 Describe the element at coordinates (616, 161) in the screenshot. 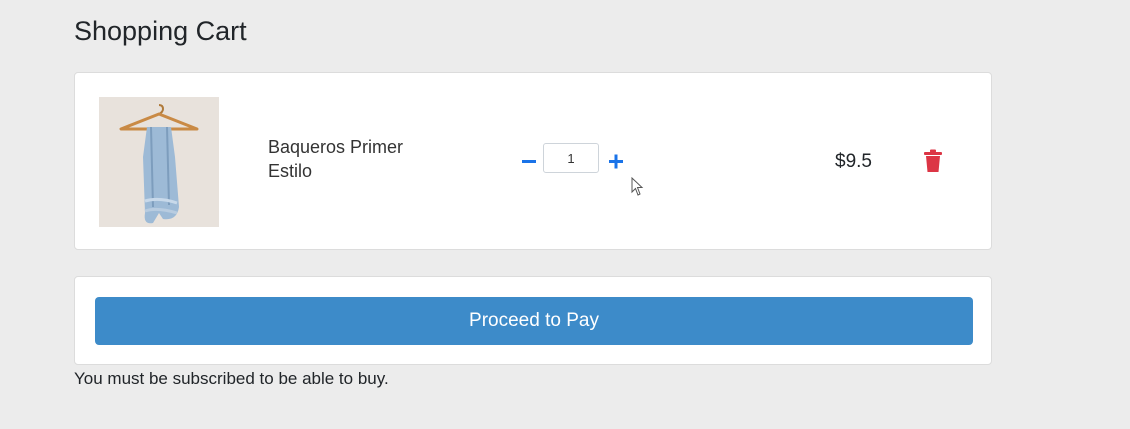

I see `plus-icon` at that location.